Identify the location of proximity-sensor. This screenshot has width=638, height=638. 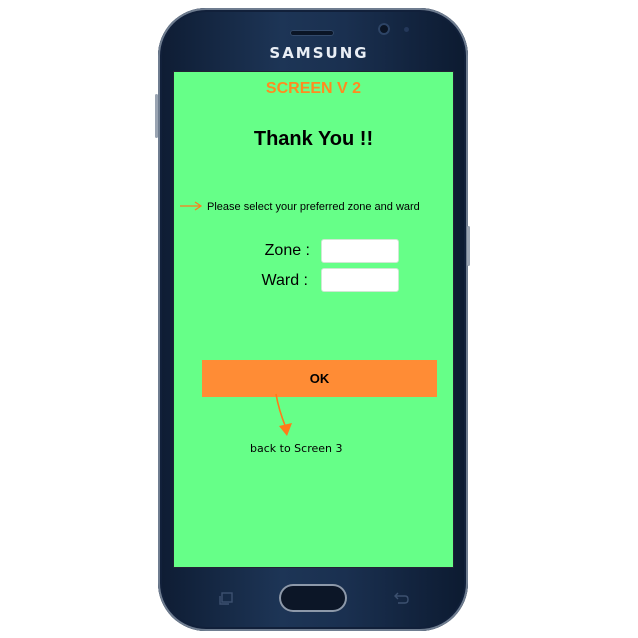
(406, 29).